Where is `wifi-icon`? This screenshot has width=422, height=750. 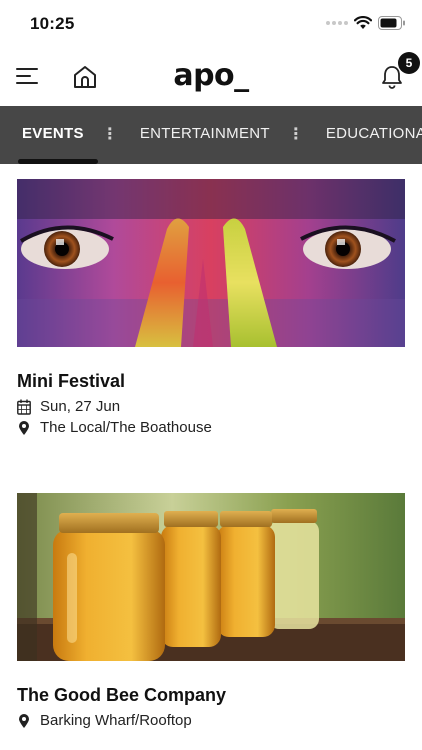 wifi-icon is located at coordinates (363, 22).